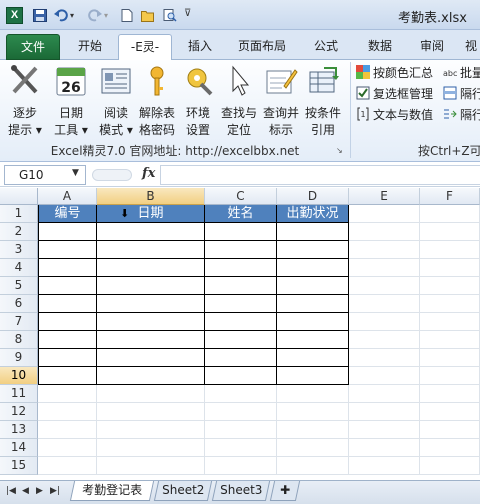 This screenshot has width=480, height=504. What do you see at coordinates (450, 250) in the screenshot?
I see `cell-f3` at bounding box center [450, 250].